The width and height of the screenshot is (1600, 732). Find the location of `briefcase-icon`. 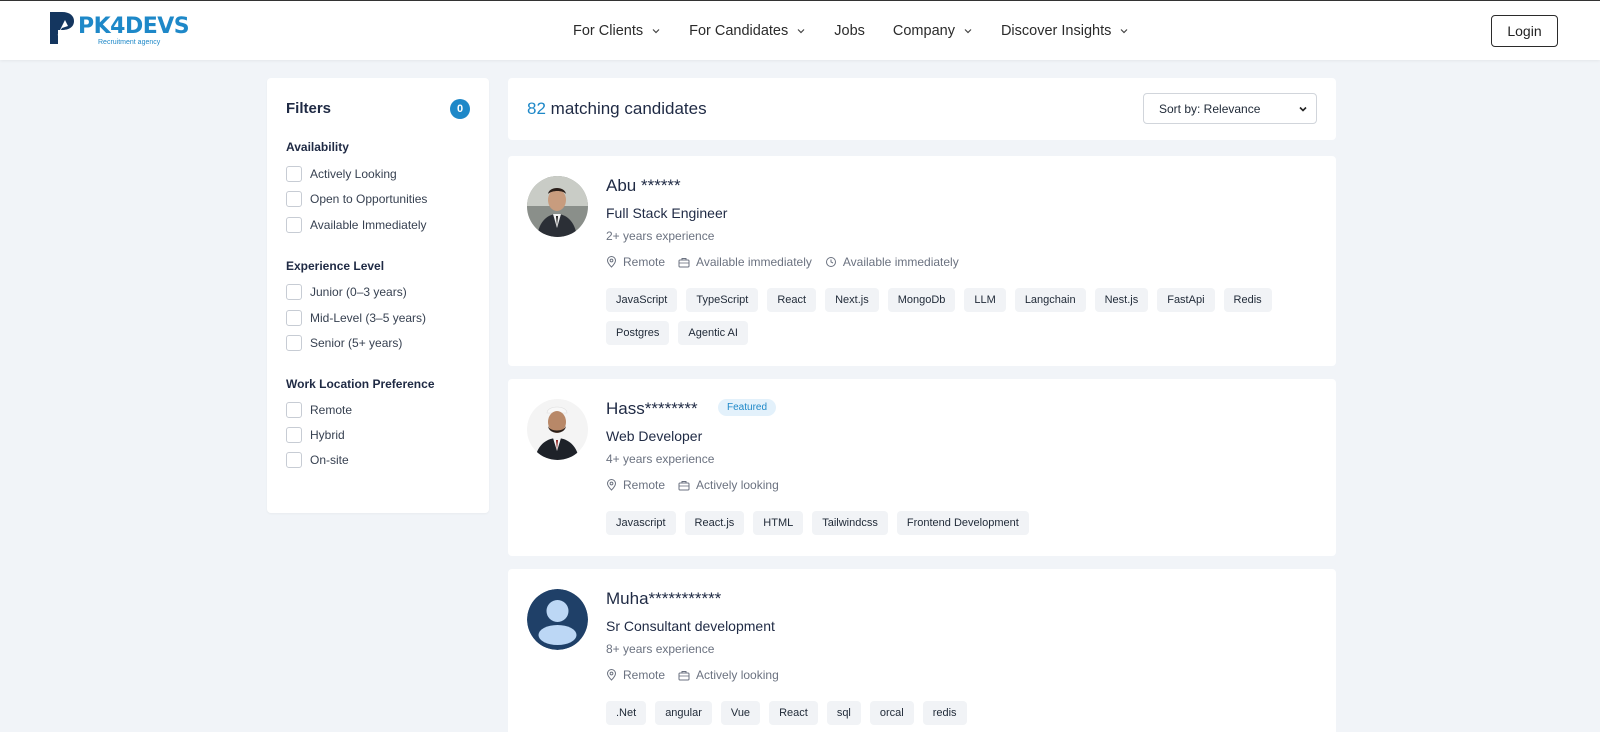

briefcase-icon is located at coordinates (684, 485).